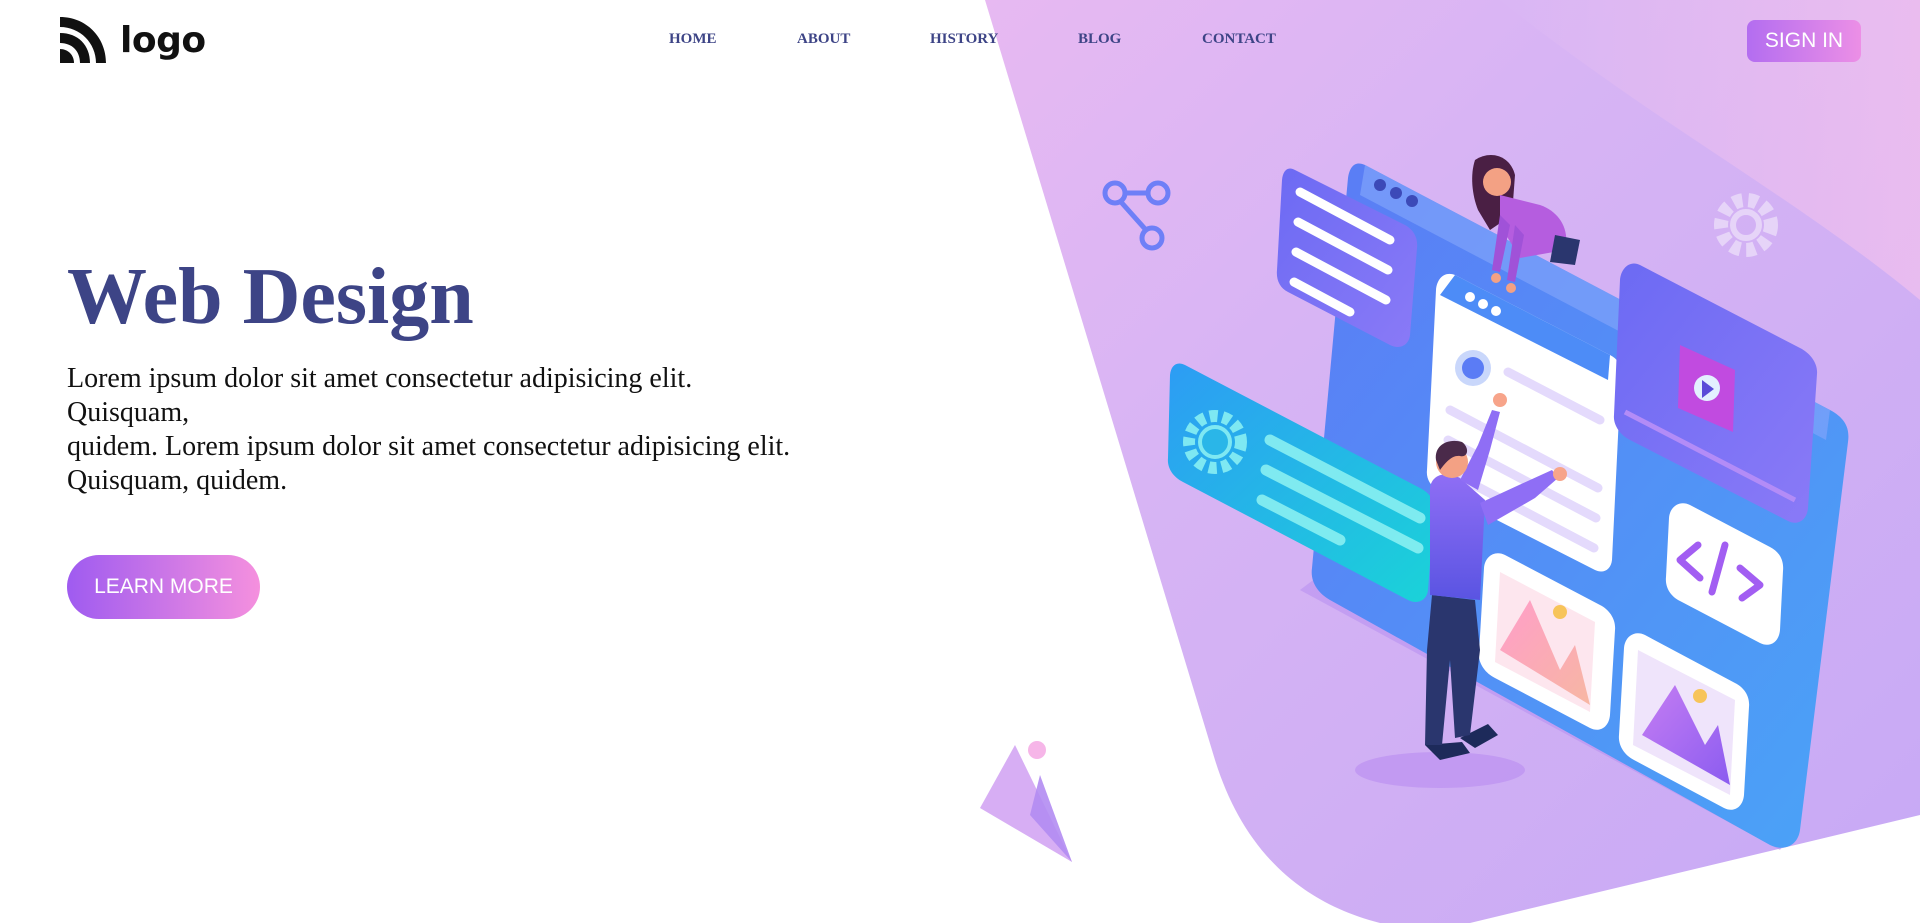  Describe the element at coordinates (270, 297) in the screenshot. I see `hero-title: Web Design` at that location.